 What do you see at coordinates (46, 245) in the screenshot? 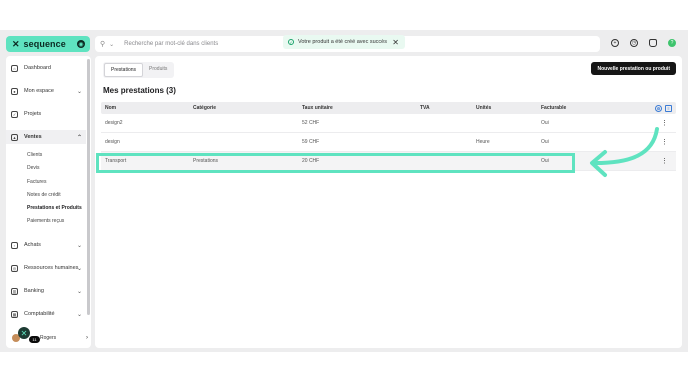
I see `sidebar-item-achats: ▫ Achats ⌄` at bounding box center [46, 245].